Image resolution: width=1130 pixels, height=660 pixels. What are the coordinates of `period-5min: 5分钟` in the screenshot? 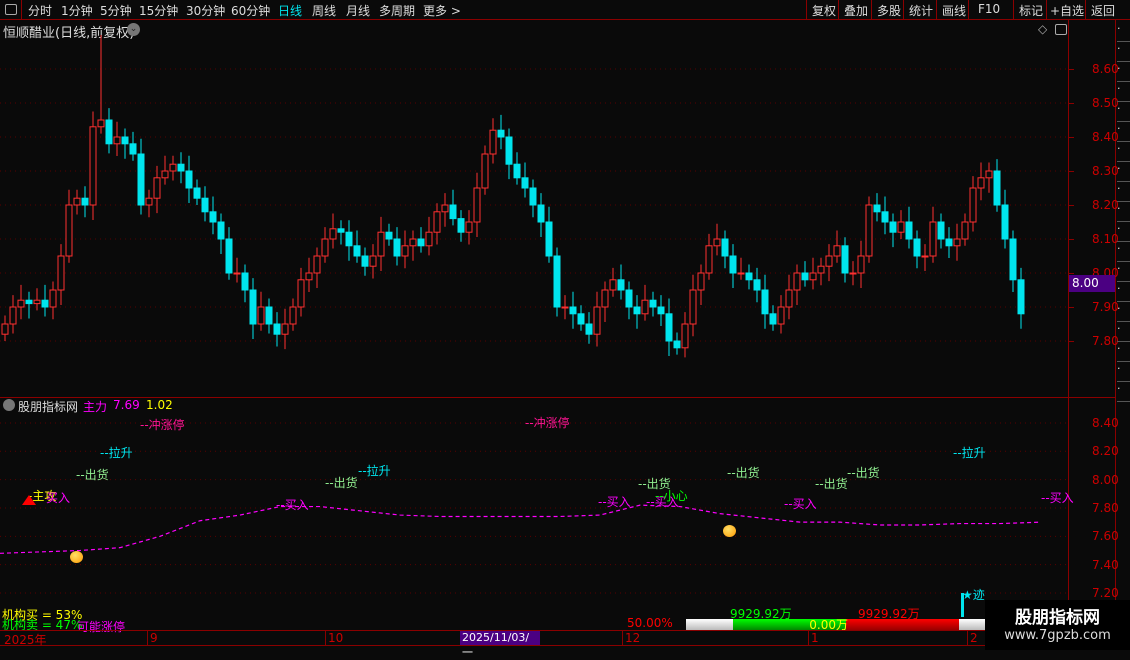 It's located at (116, 10).